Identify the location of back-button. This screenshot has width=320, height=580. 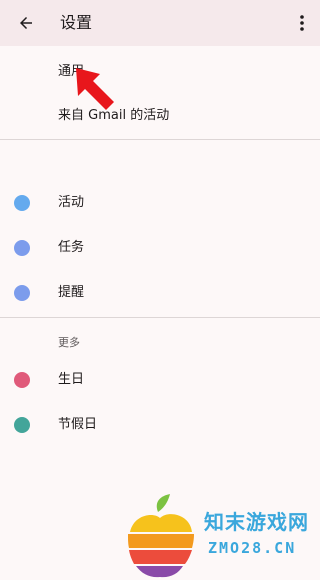
(26, 23).